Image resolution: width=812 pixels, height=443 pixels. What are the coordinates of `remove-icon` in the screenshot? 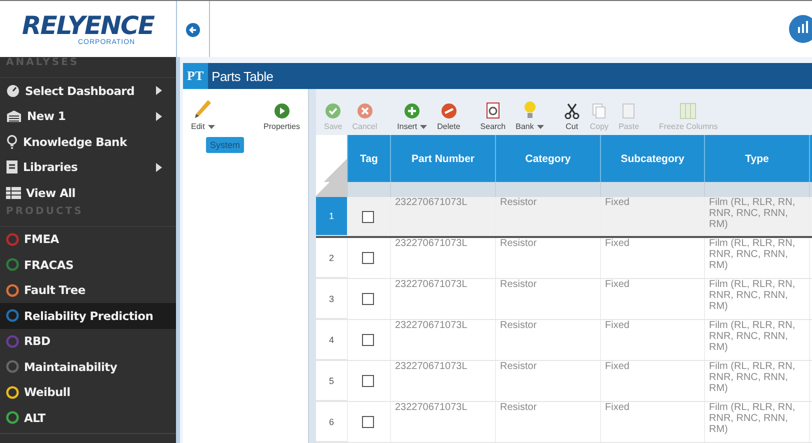 It's located at (448, 111).